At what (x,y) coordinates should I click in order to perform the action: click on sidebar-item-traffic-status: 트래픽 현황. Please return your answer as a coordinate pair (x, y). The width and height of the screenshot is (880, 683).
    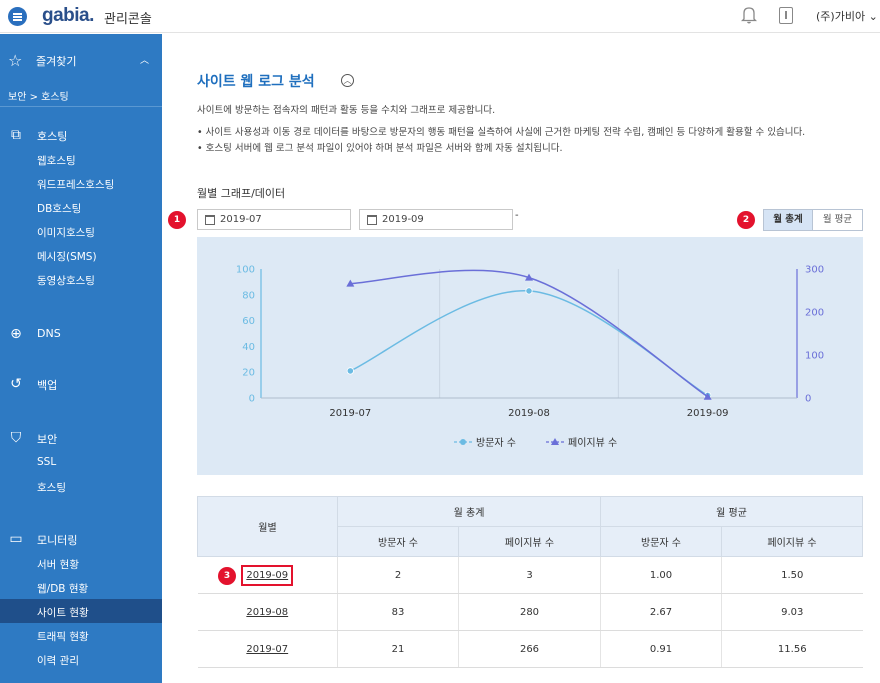
    Looking at the image, I should click on (63, 636).